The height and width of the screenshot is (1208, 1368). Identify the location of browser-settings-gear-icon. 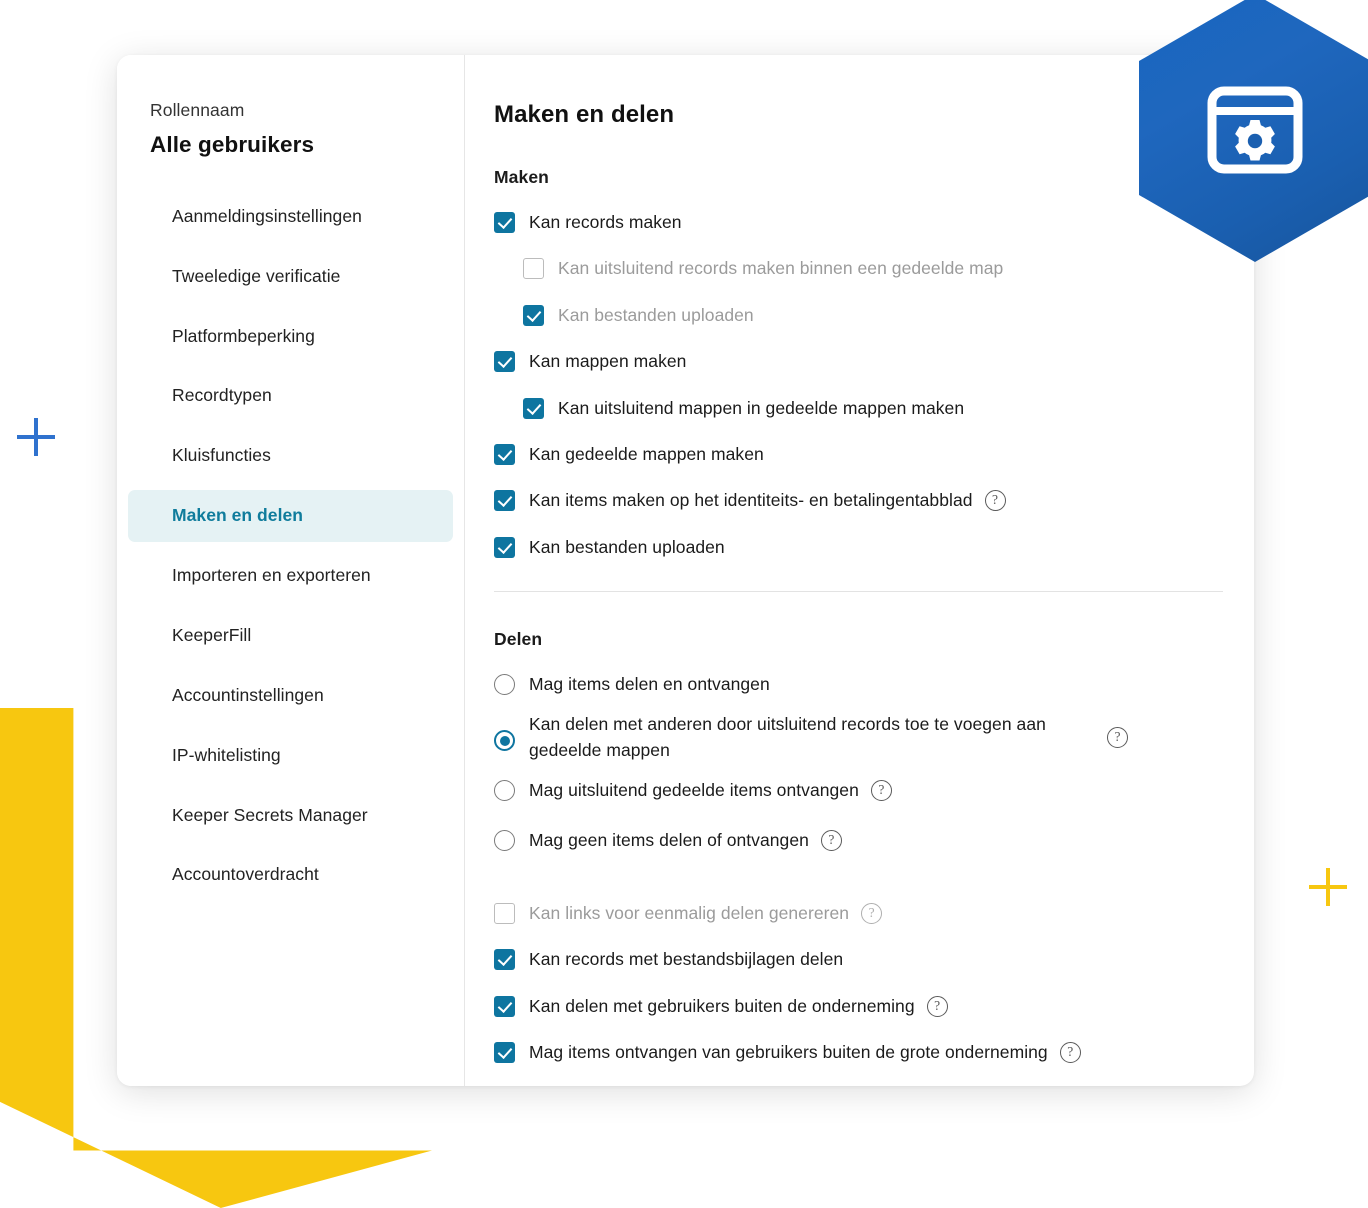
(1255, 130).